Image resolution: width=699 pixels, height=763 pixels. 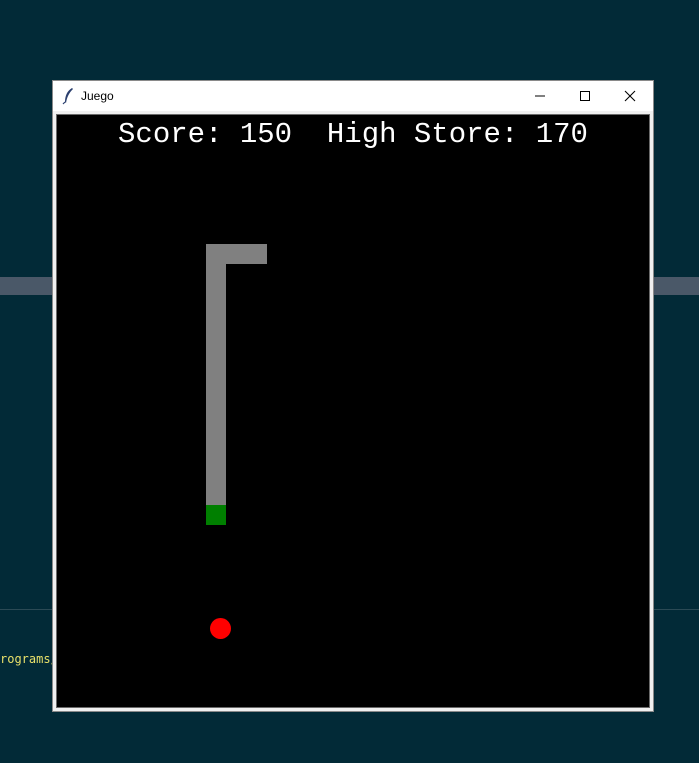 I want to click on minimize-icon, so click(x=540, y=96).